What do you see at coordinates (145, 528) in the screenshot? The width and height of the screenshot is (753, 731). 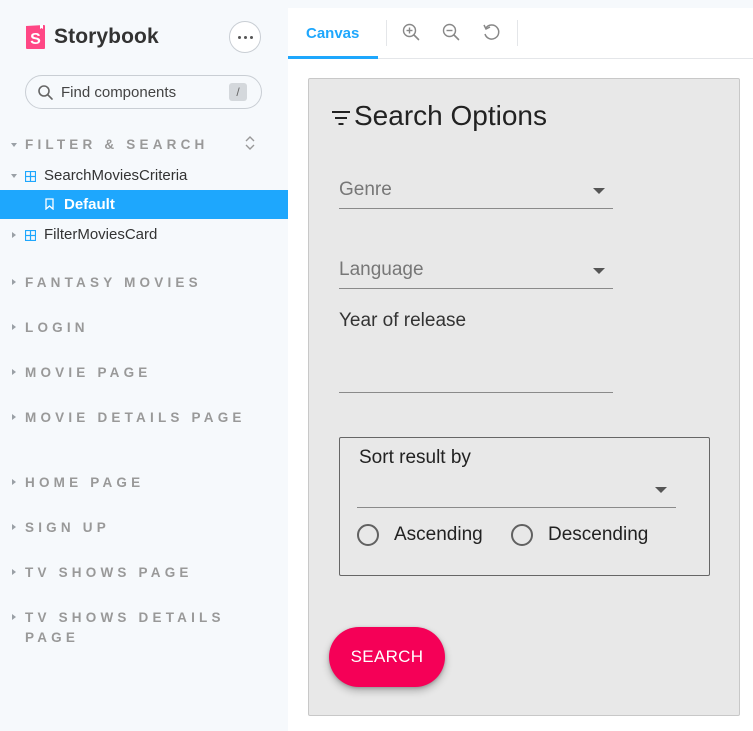 I see `sidebar-group-sign-up: SIGN UP` at bounding box center [145, 528].